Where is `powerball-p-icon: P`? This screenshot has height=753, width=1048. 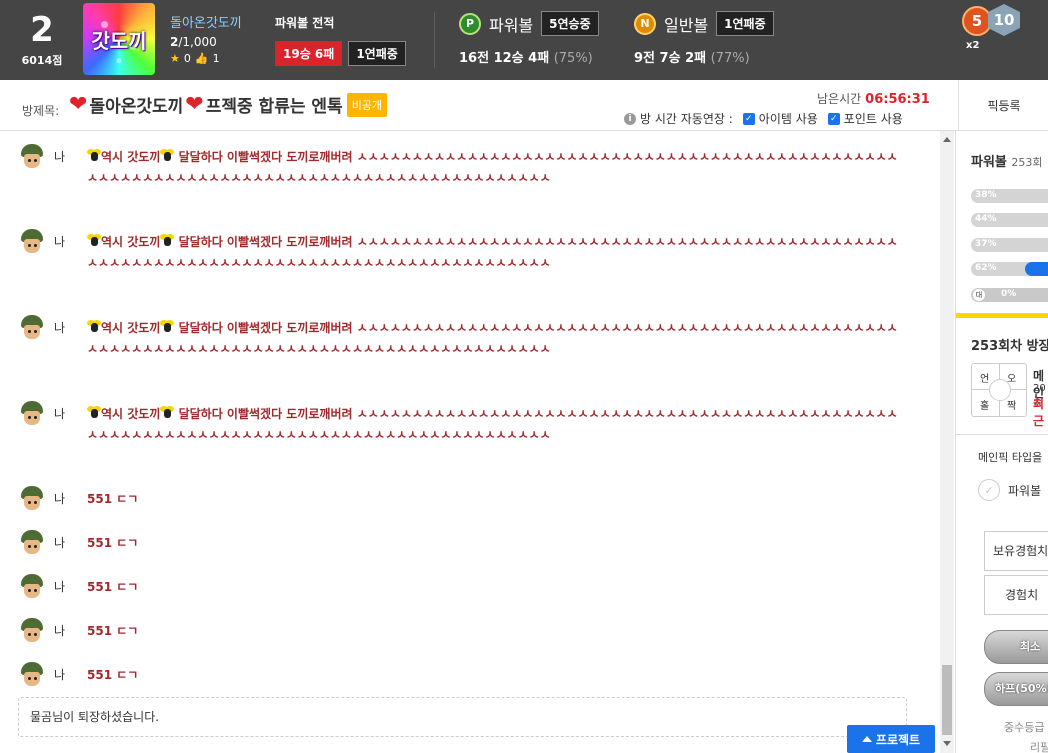 powerball-p-icon: P is located at coordinates (470, 23).